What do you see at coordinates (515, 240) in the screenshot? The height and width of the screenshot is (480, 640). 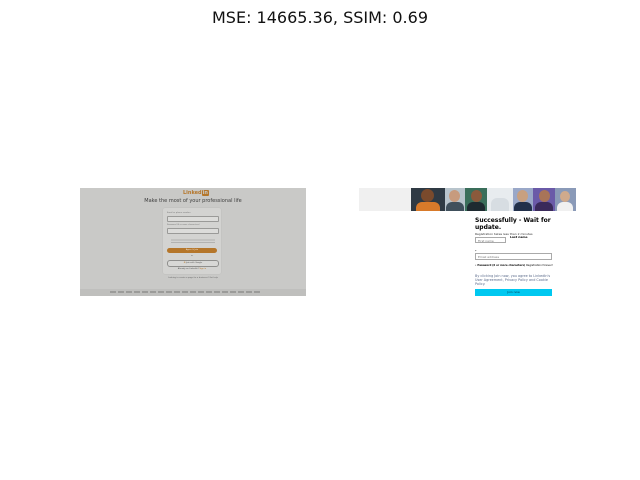 I see `name-row: First name Last name` at bounding box center [515, 240].